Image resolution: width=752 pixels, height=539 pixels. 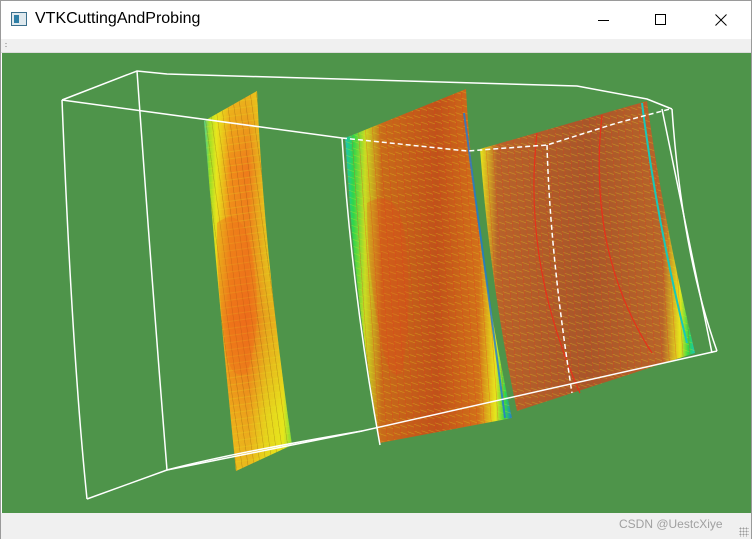 I want to click on maximize-button, so click(x=661, y=20).